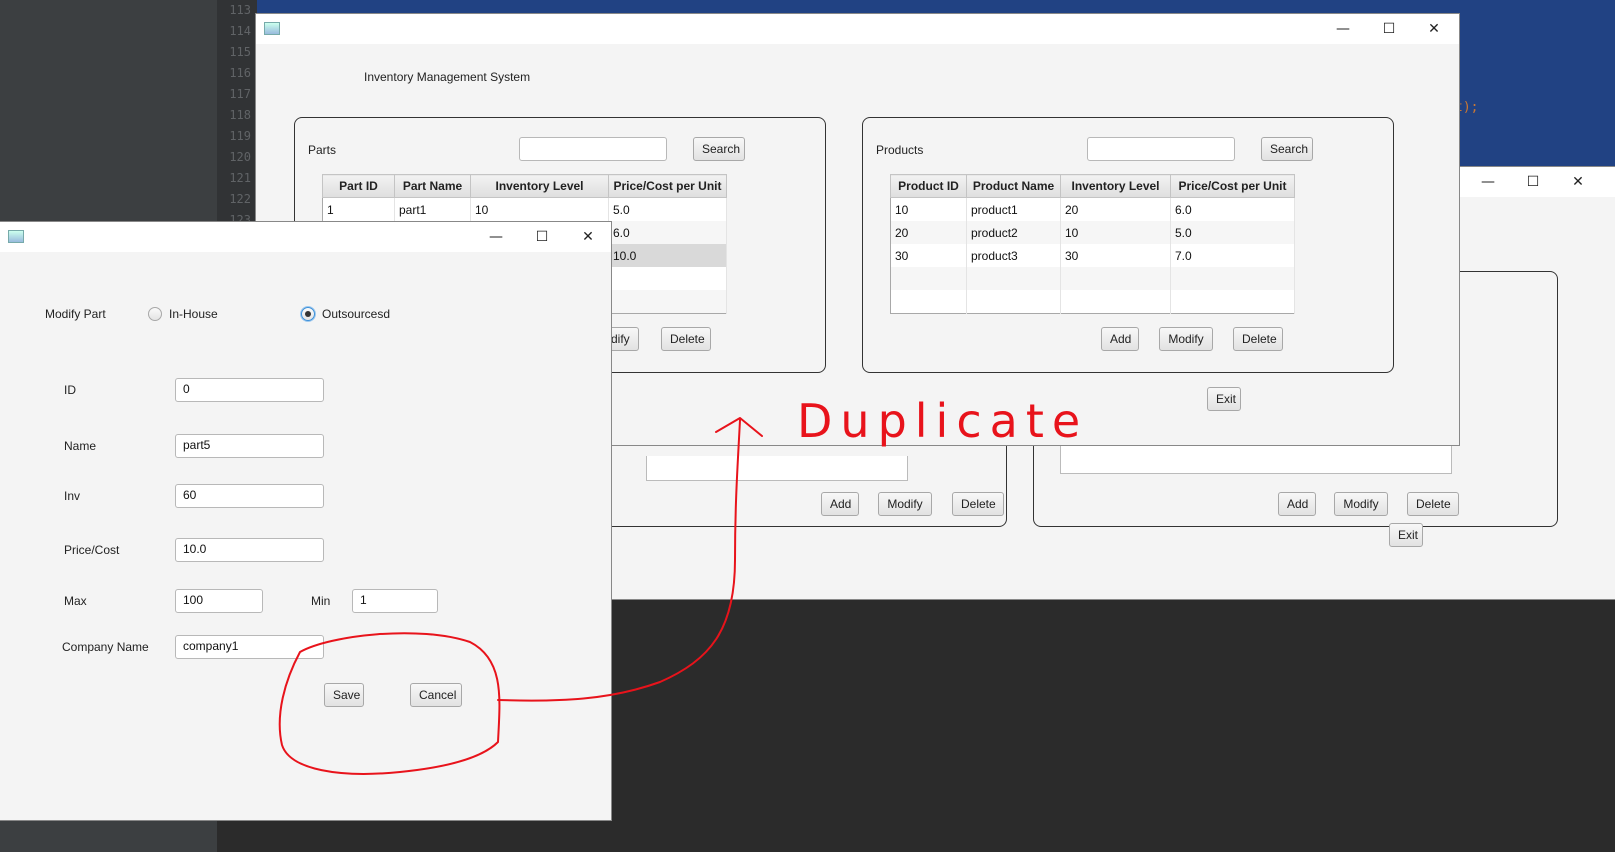  I want to click on duplicate-annotation-text: Duplicate, so click(942, 421).